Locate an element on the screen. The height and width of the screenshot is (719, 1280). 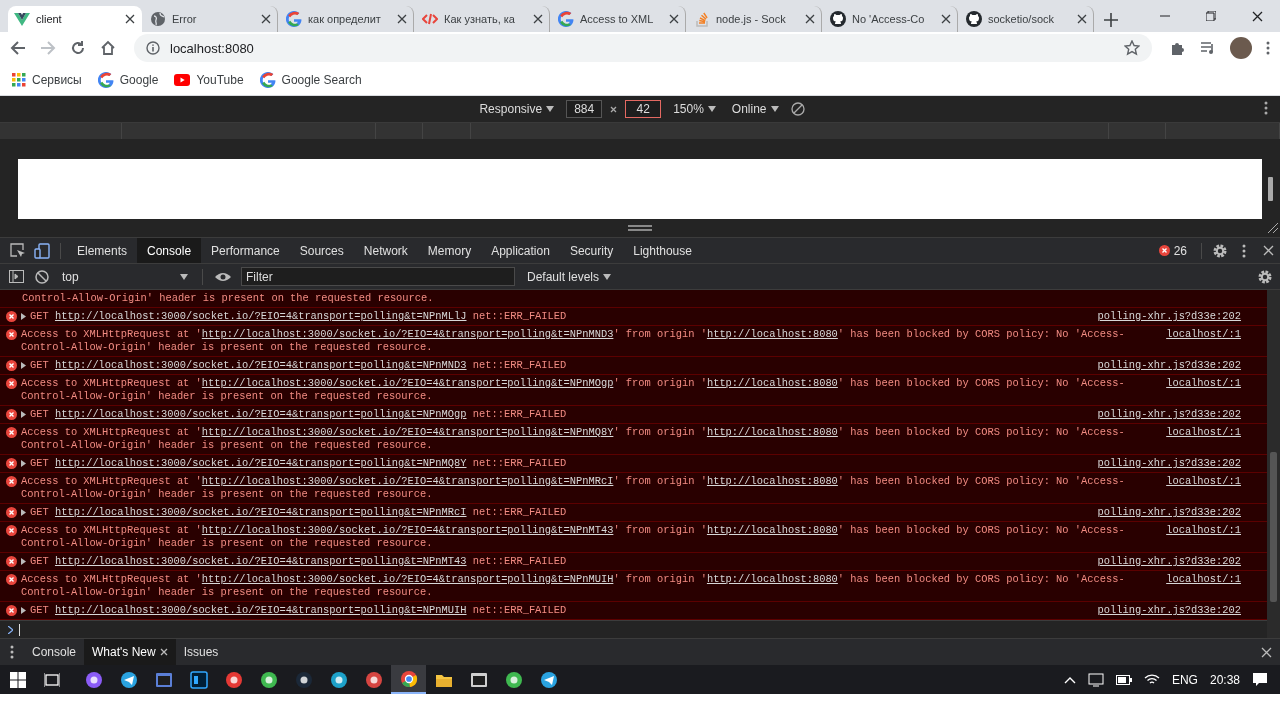
device-select: Responsive is located at coordinates (517, 109).